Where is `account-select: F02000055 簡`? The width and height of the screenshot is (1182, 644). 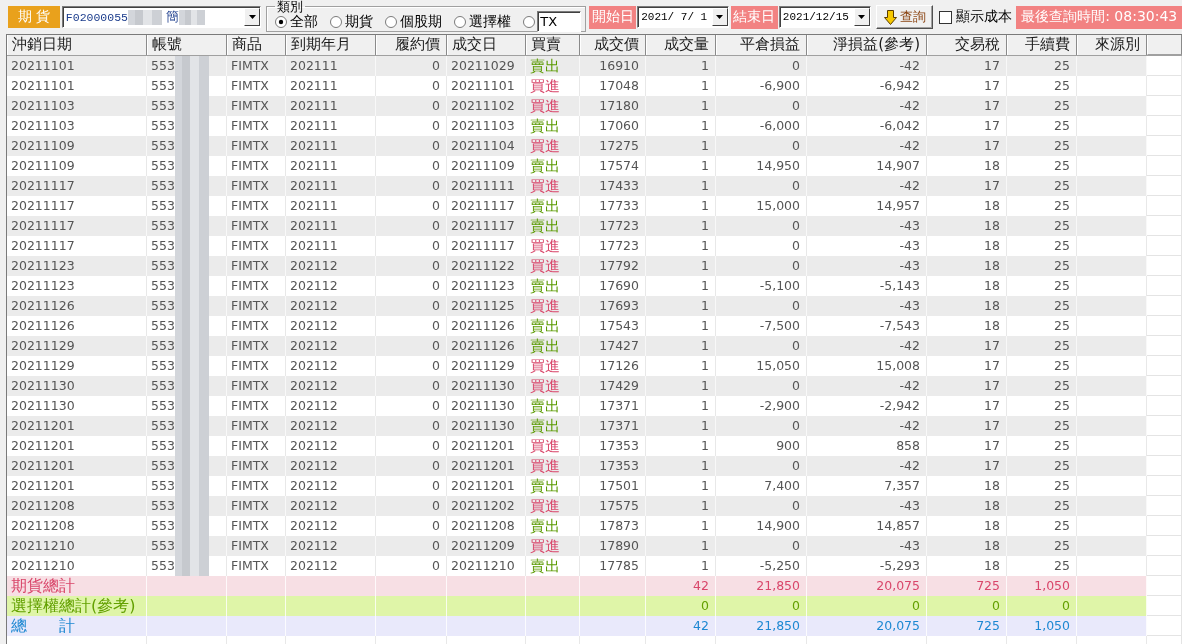 account-select: F02000055 簡 is located at coordinates (161, 17).